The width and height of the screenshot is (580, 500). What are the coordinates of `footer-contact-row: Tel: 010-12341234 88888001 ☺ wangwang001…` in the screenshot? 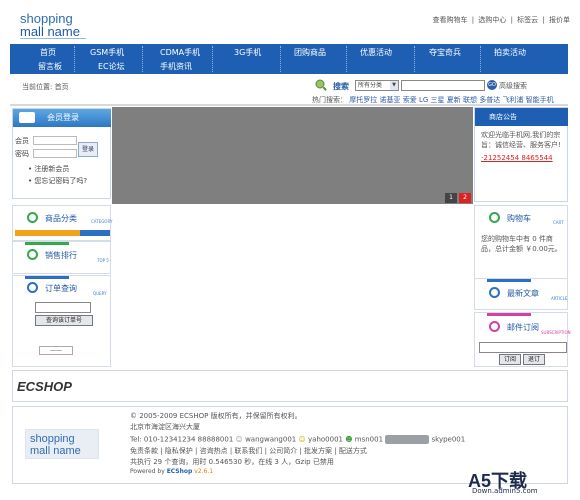 It's located at (297, 439).